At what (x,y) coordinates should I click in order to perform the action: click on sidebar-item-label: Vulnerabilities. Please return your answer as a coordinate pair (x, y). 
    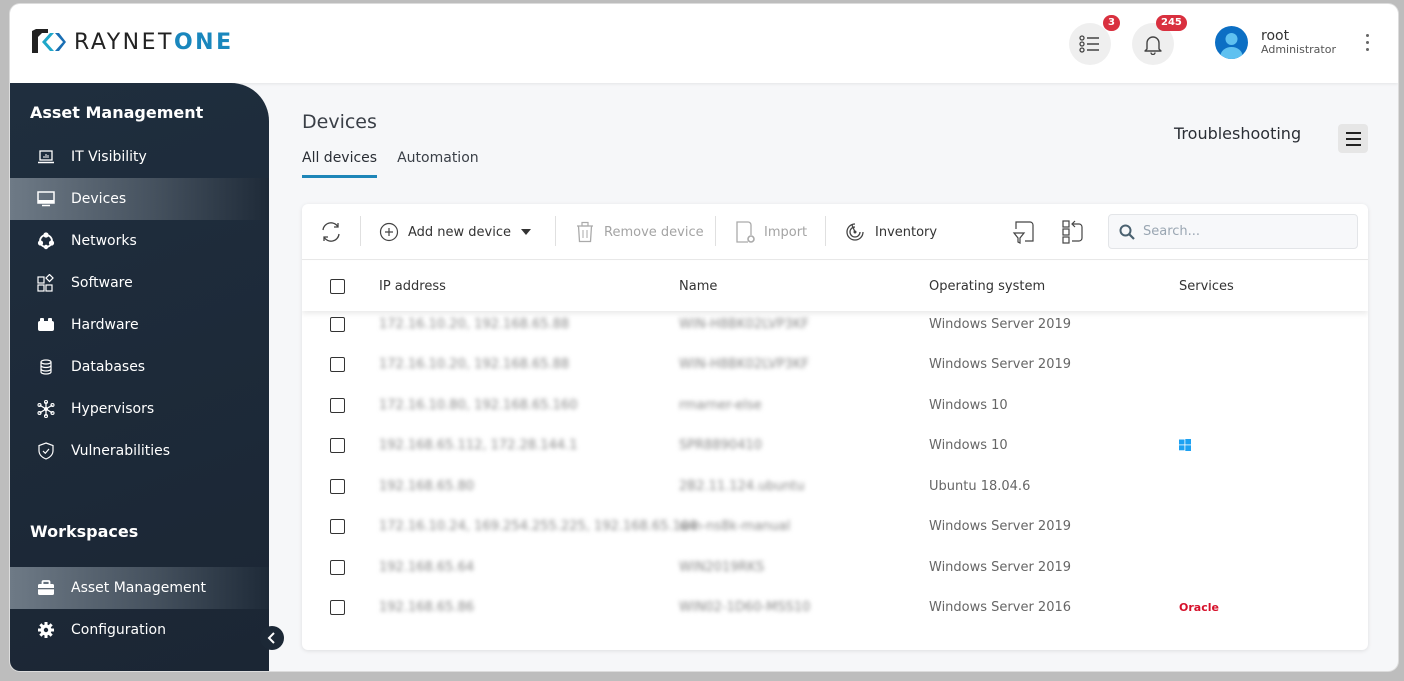
    Looking at the image, I should click on (121, 451).